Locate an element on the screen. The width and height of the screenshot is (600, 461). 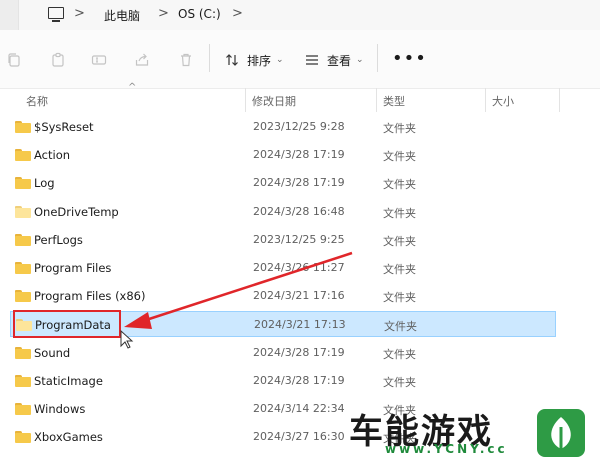
this-pc-icon is located at coordinates (56, 14).